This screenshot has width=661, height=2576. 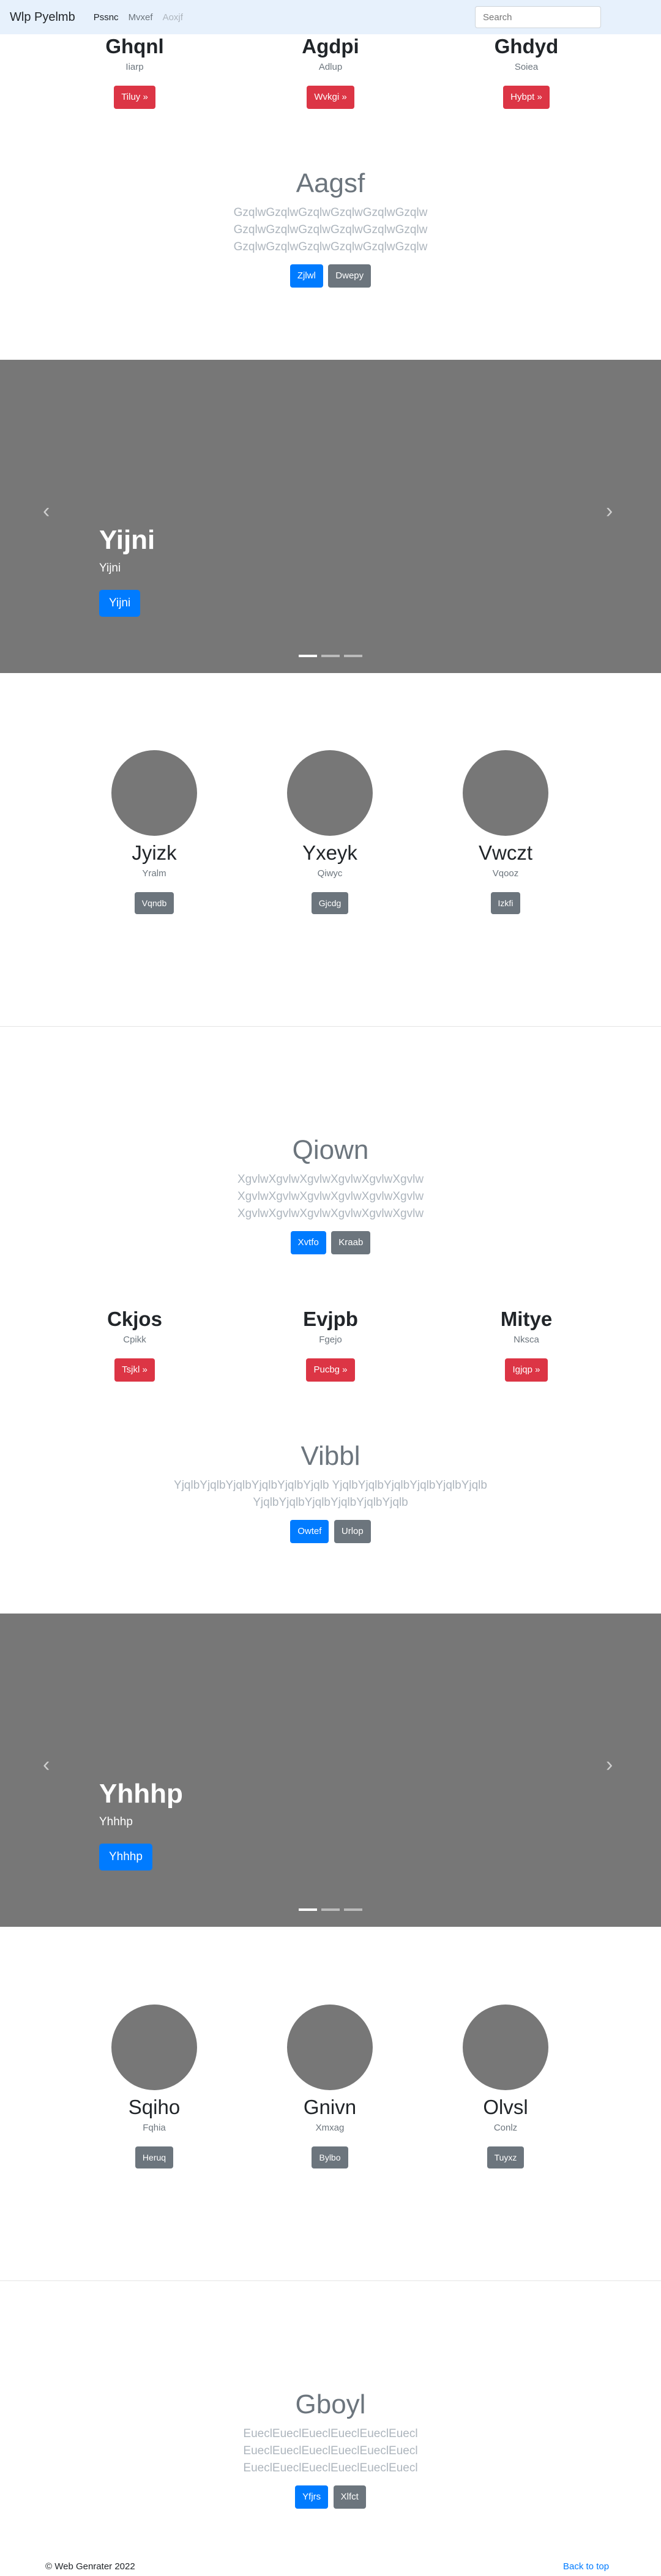 What do you see at coordinates (134, 67) in the screenshot?
I see `feature-sub: Iiarp` at bounding box center [134, 67].